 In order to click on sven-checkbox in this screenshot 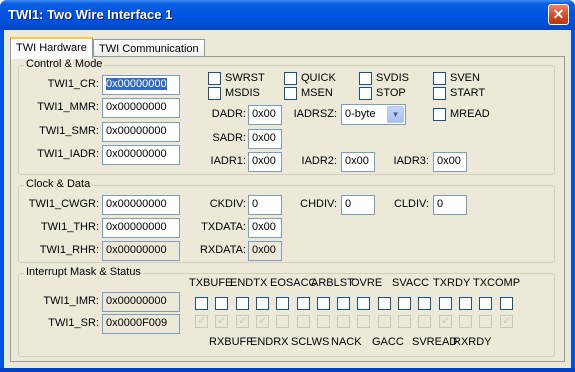, I will do `click(439, 78)`.